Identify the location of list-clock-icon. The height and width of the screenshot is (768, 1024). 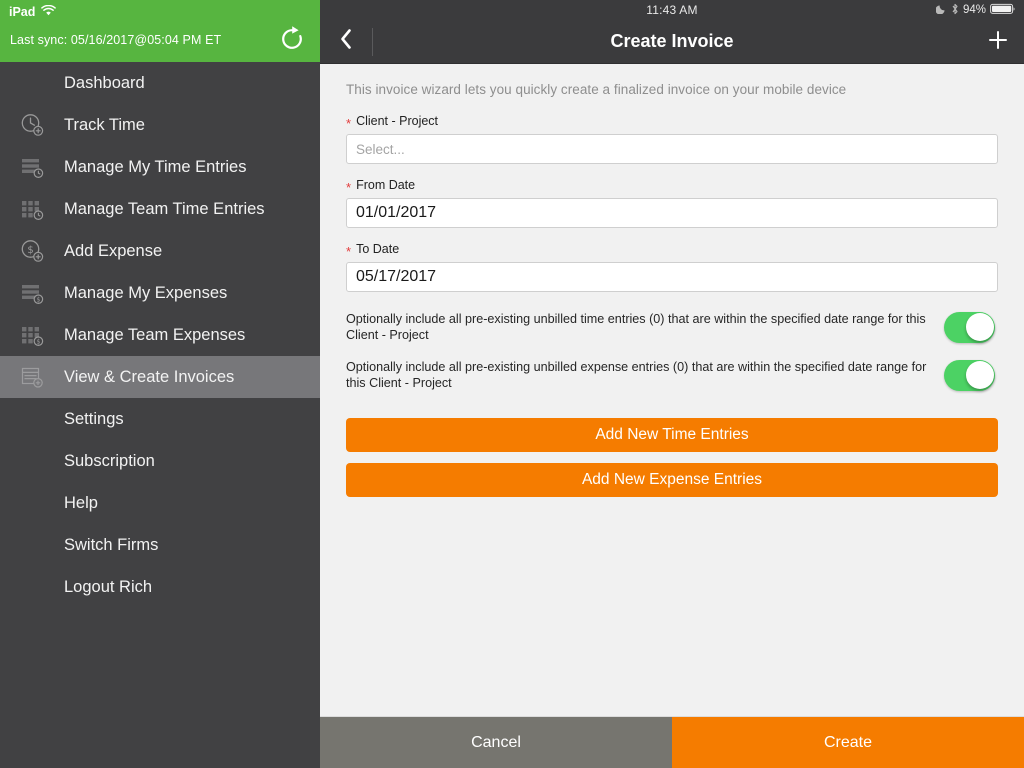
(32, 167).